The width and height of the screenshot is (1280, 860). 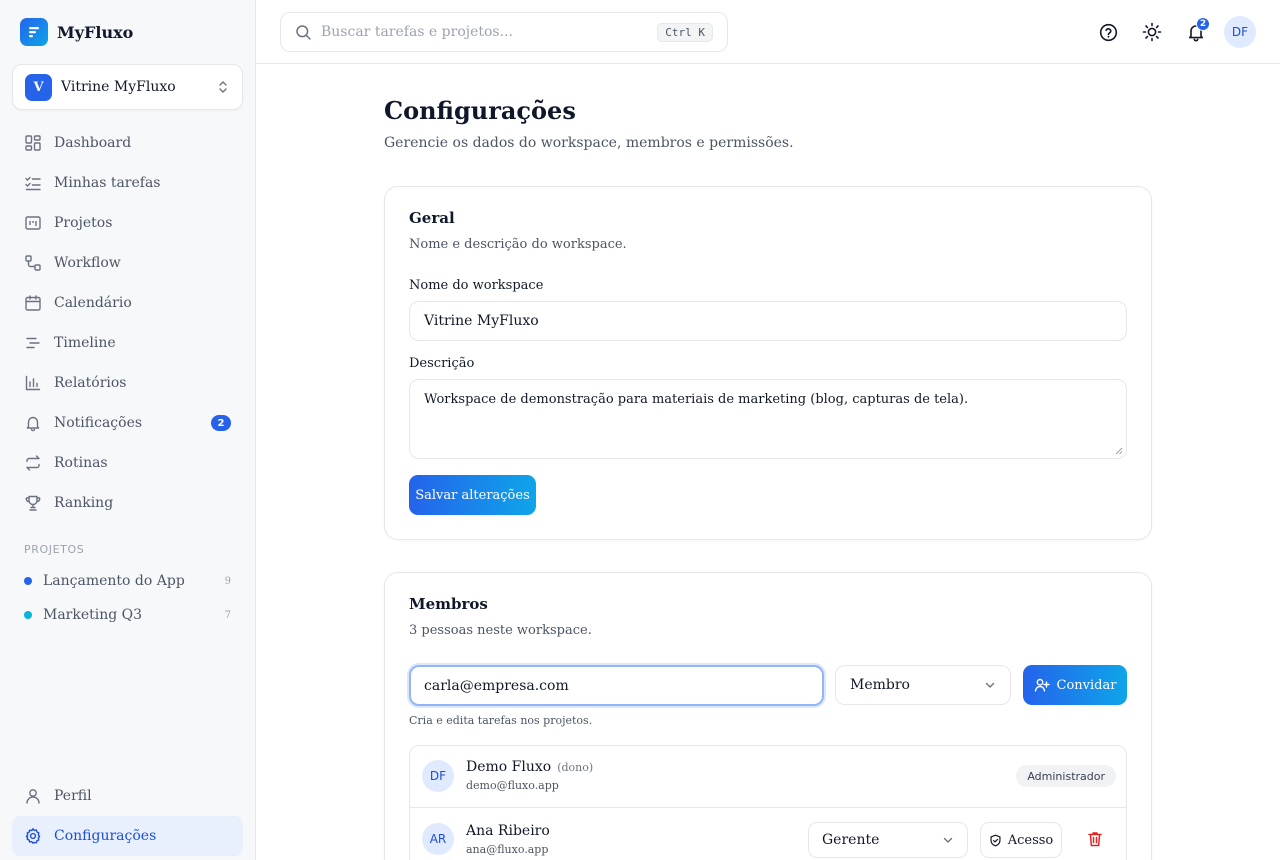 What do you see at coordinates (923, 685) in the screenshot?
I see `invite-role-select: Membro` at bounding box center [923, 685].